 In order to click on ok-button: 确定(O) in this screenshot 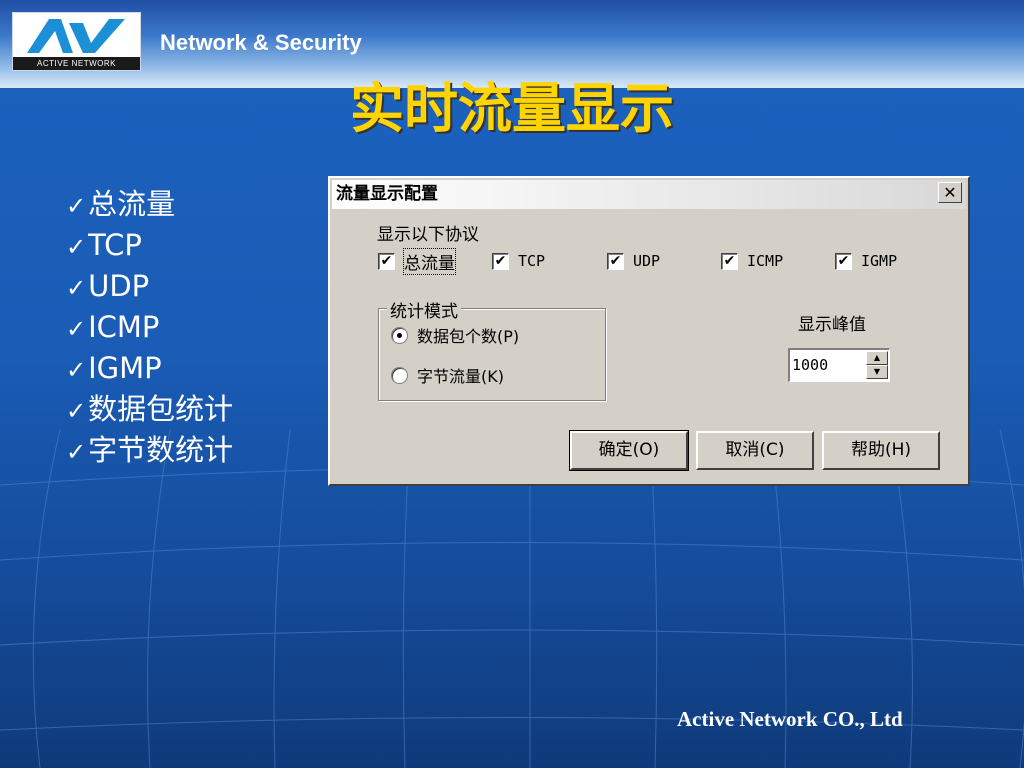, I will do `click(629, 450)`.